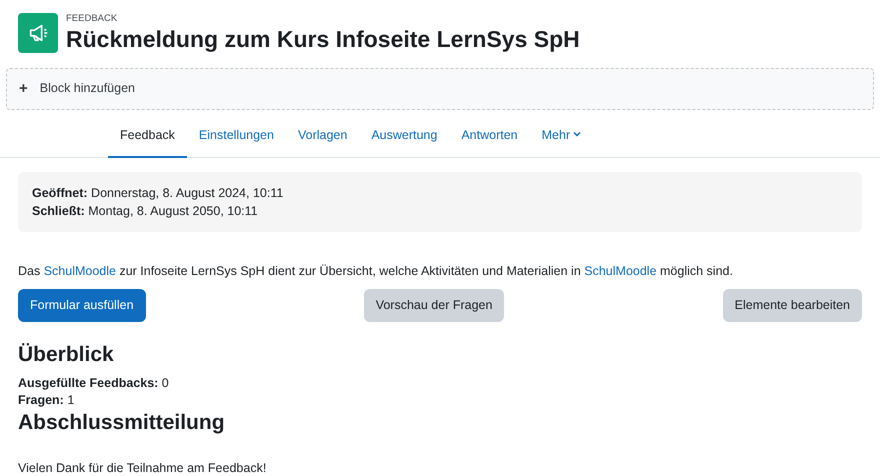 This screenshot has width=880, height=476. Describe the element at coordinates (577, 134) in the screenshot. I see `caret-icon` at that location.